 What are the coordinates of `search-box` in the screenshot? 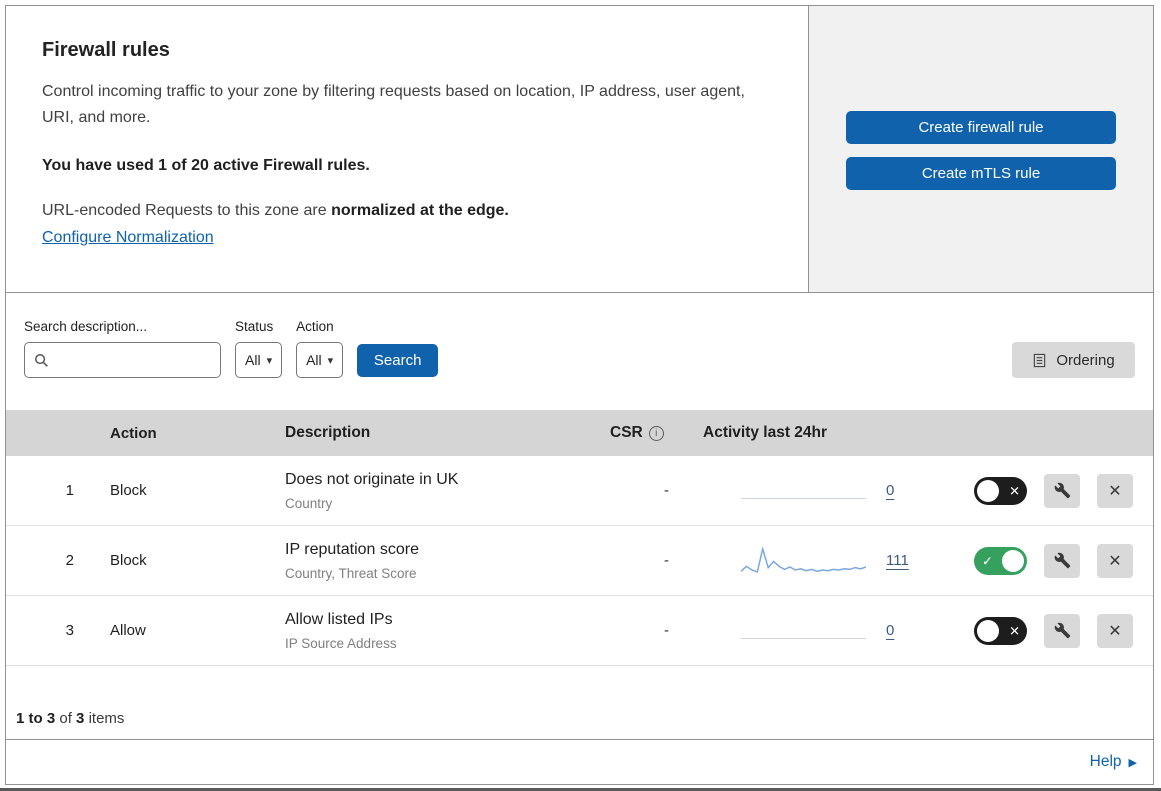 It's located at (122, 360).